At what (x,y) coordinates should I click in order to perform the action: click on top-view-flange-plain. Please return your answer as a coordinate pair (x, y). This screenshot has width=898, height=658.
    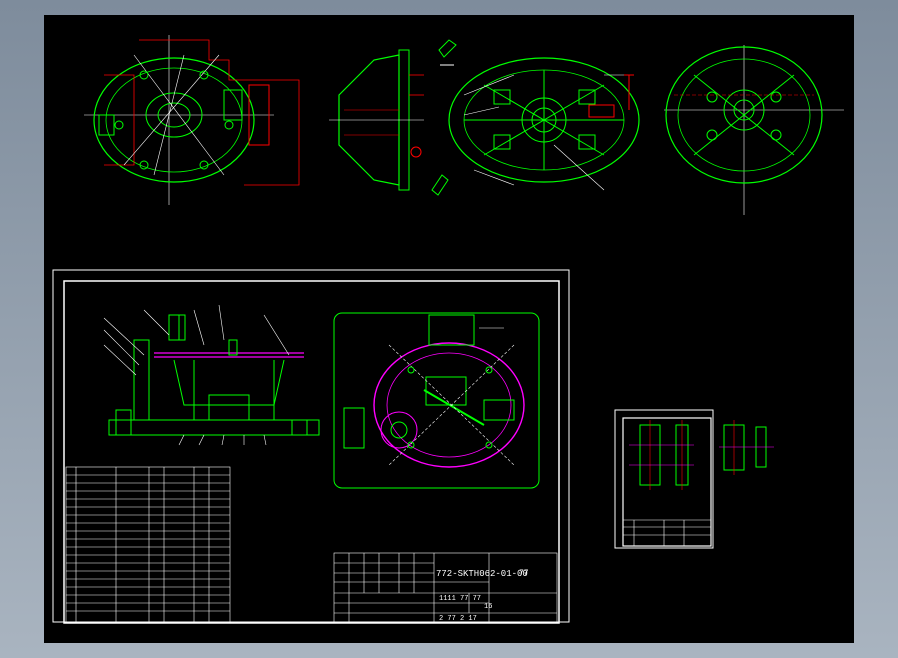
    Looking at the image, I should click on (754, 130).